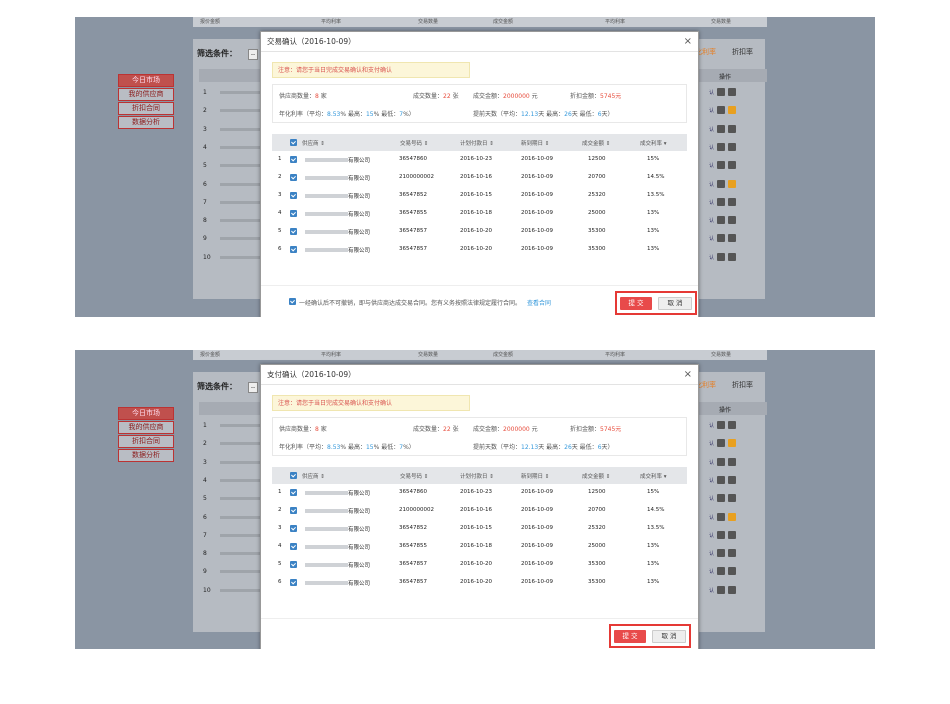 This screenshot has width=950, height=704. Describe the element at coordinates (669, 636) in the screenshot. I see `cancel-button: 取 消` at that location.